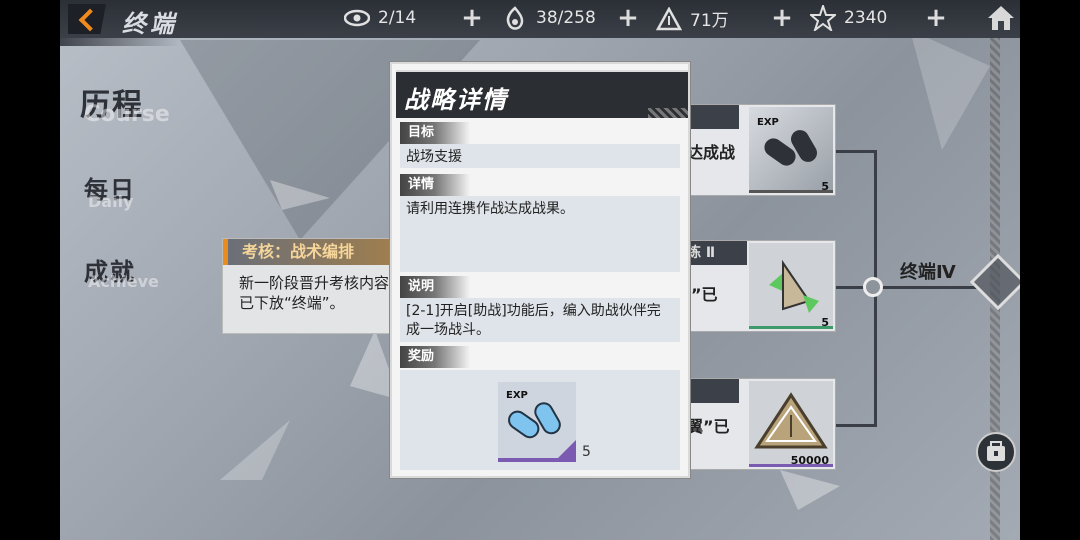  What do you see at coordinates (758, 424) in the screenshot?
I see `reward-card: 翼”已 50000` at bounding box center [758, 424].